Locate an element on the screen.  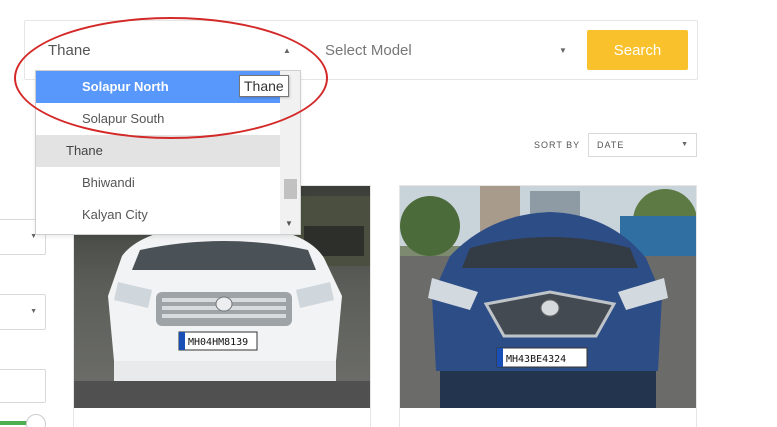
price-slider-handle is located at coordinates (36, 420).